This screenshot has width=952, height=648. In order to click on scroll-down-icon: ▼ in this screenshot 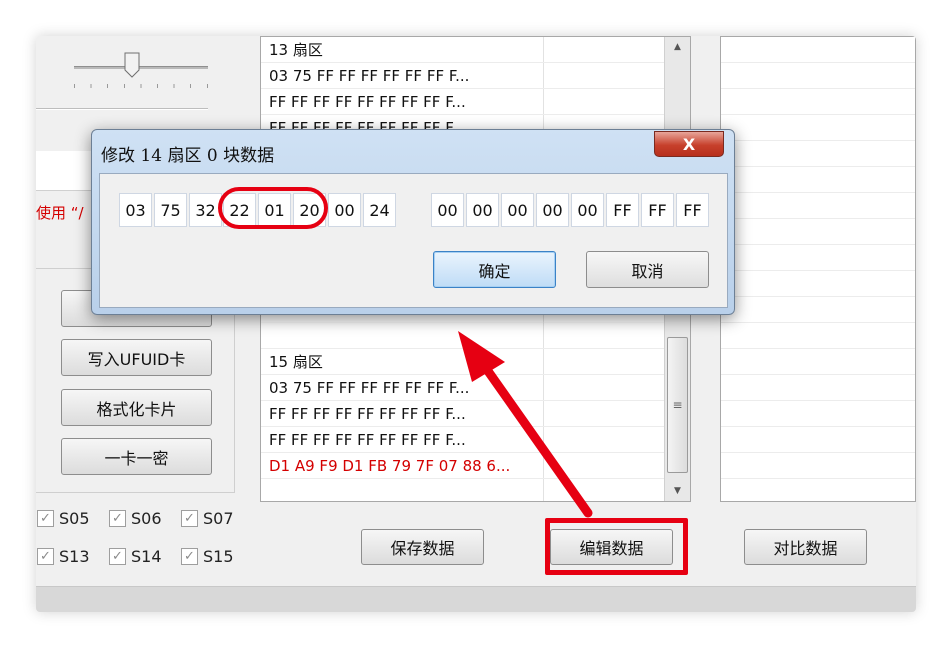, I will do `click(677, 491)`.